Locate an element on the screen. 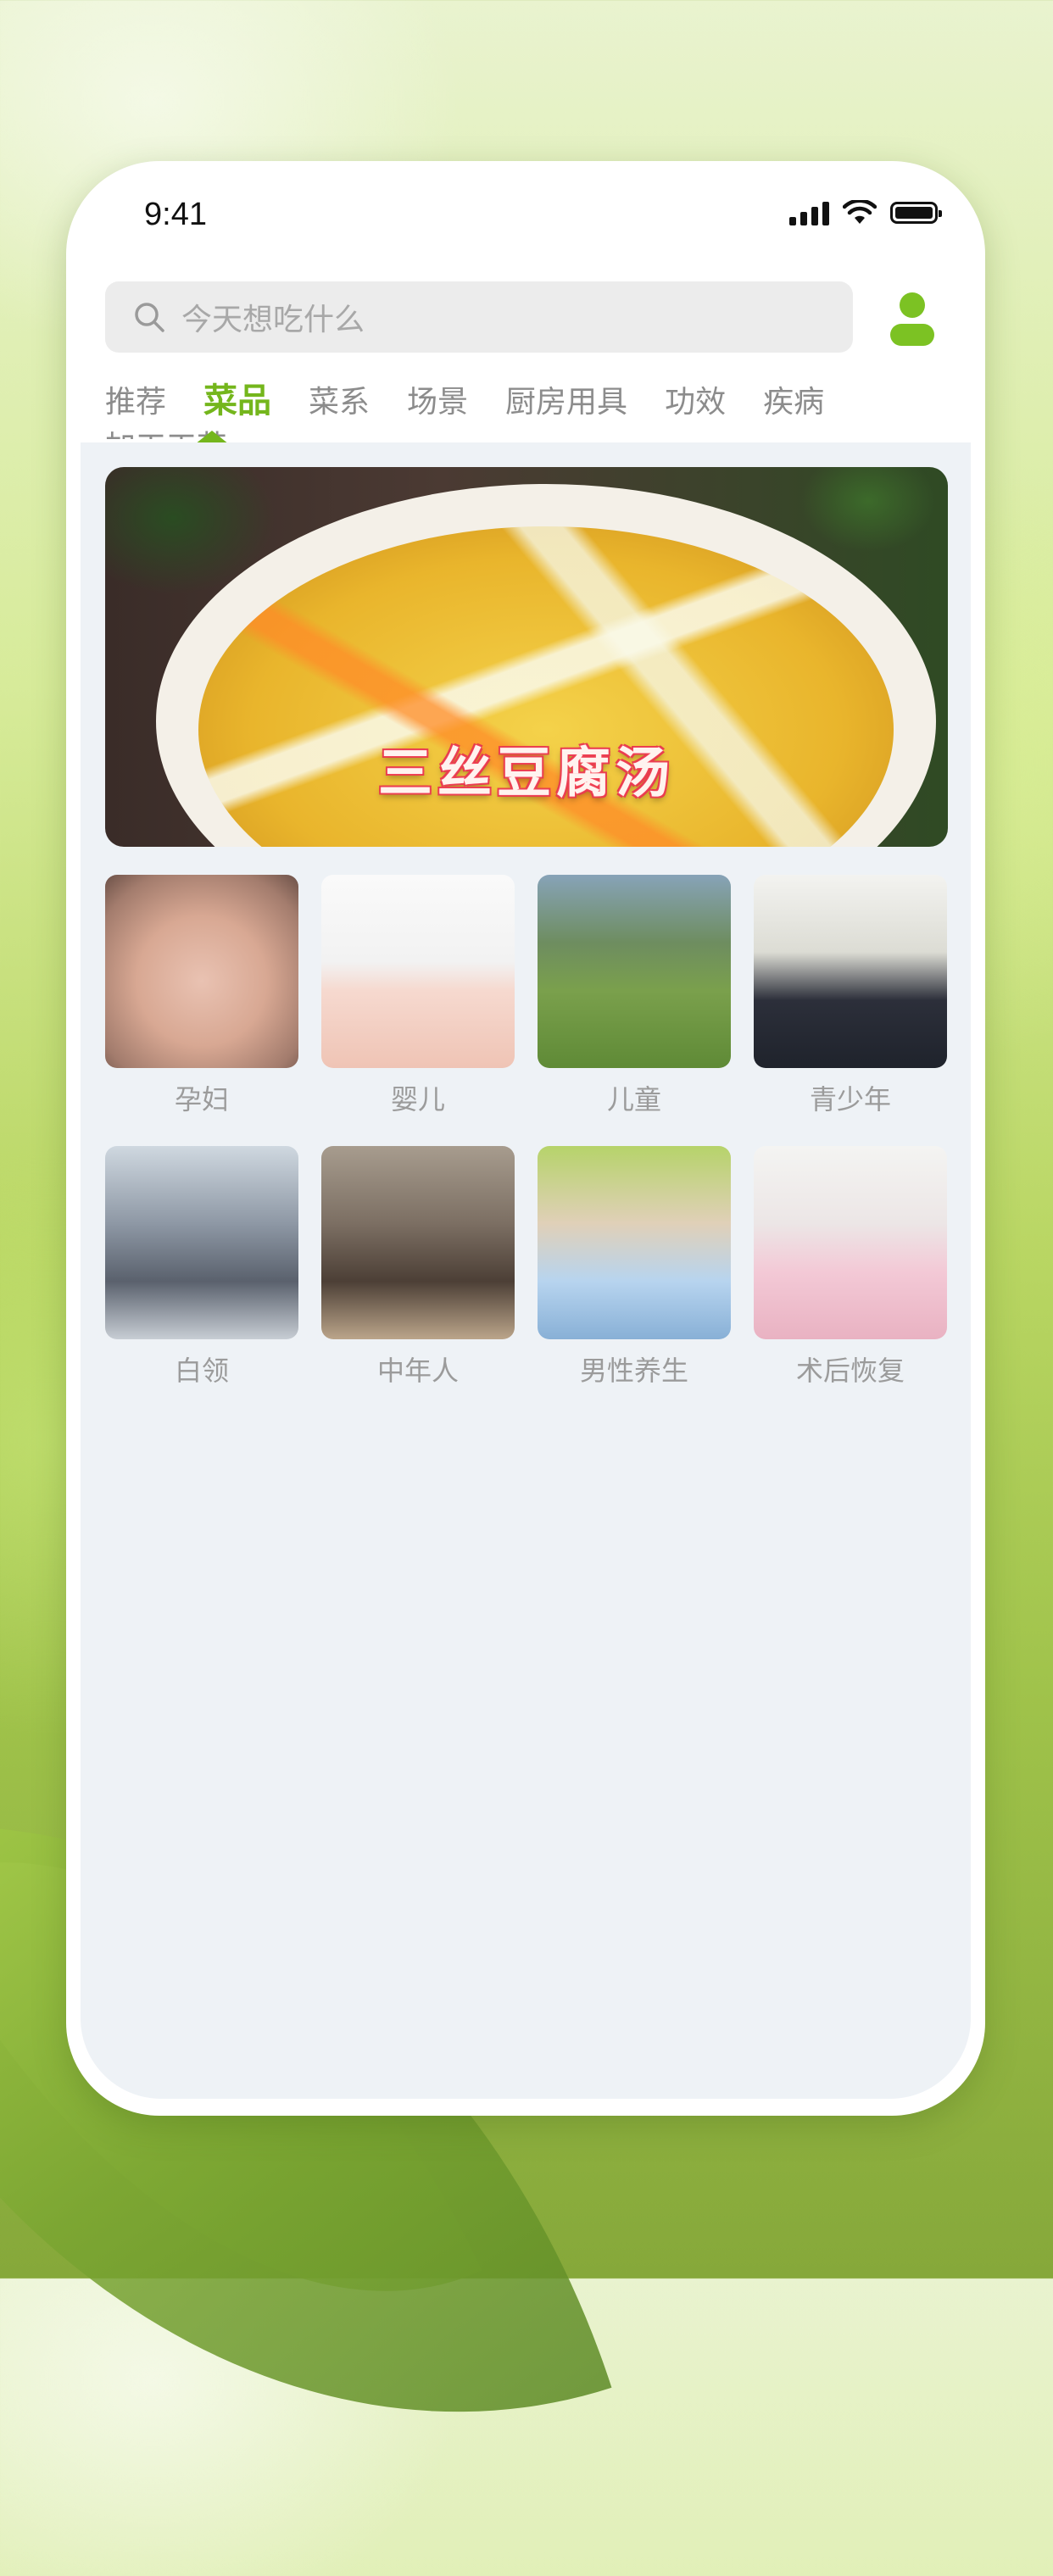 This screenshot has width=1053, height=2576. category-tabs: 推荐菜品菜系场景厨房用具功效疾病加工工艺 is located at coordinates (536, 406).